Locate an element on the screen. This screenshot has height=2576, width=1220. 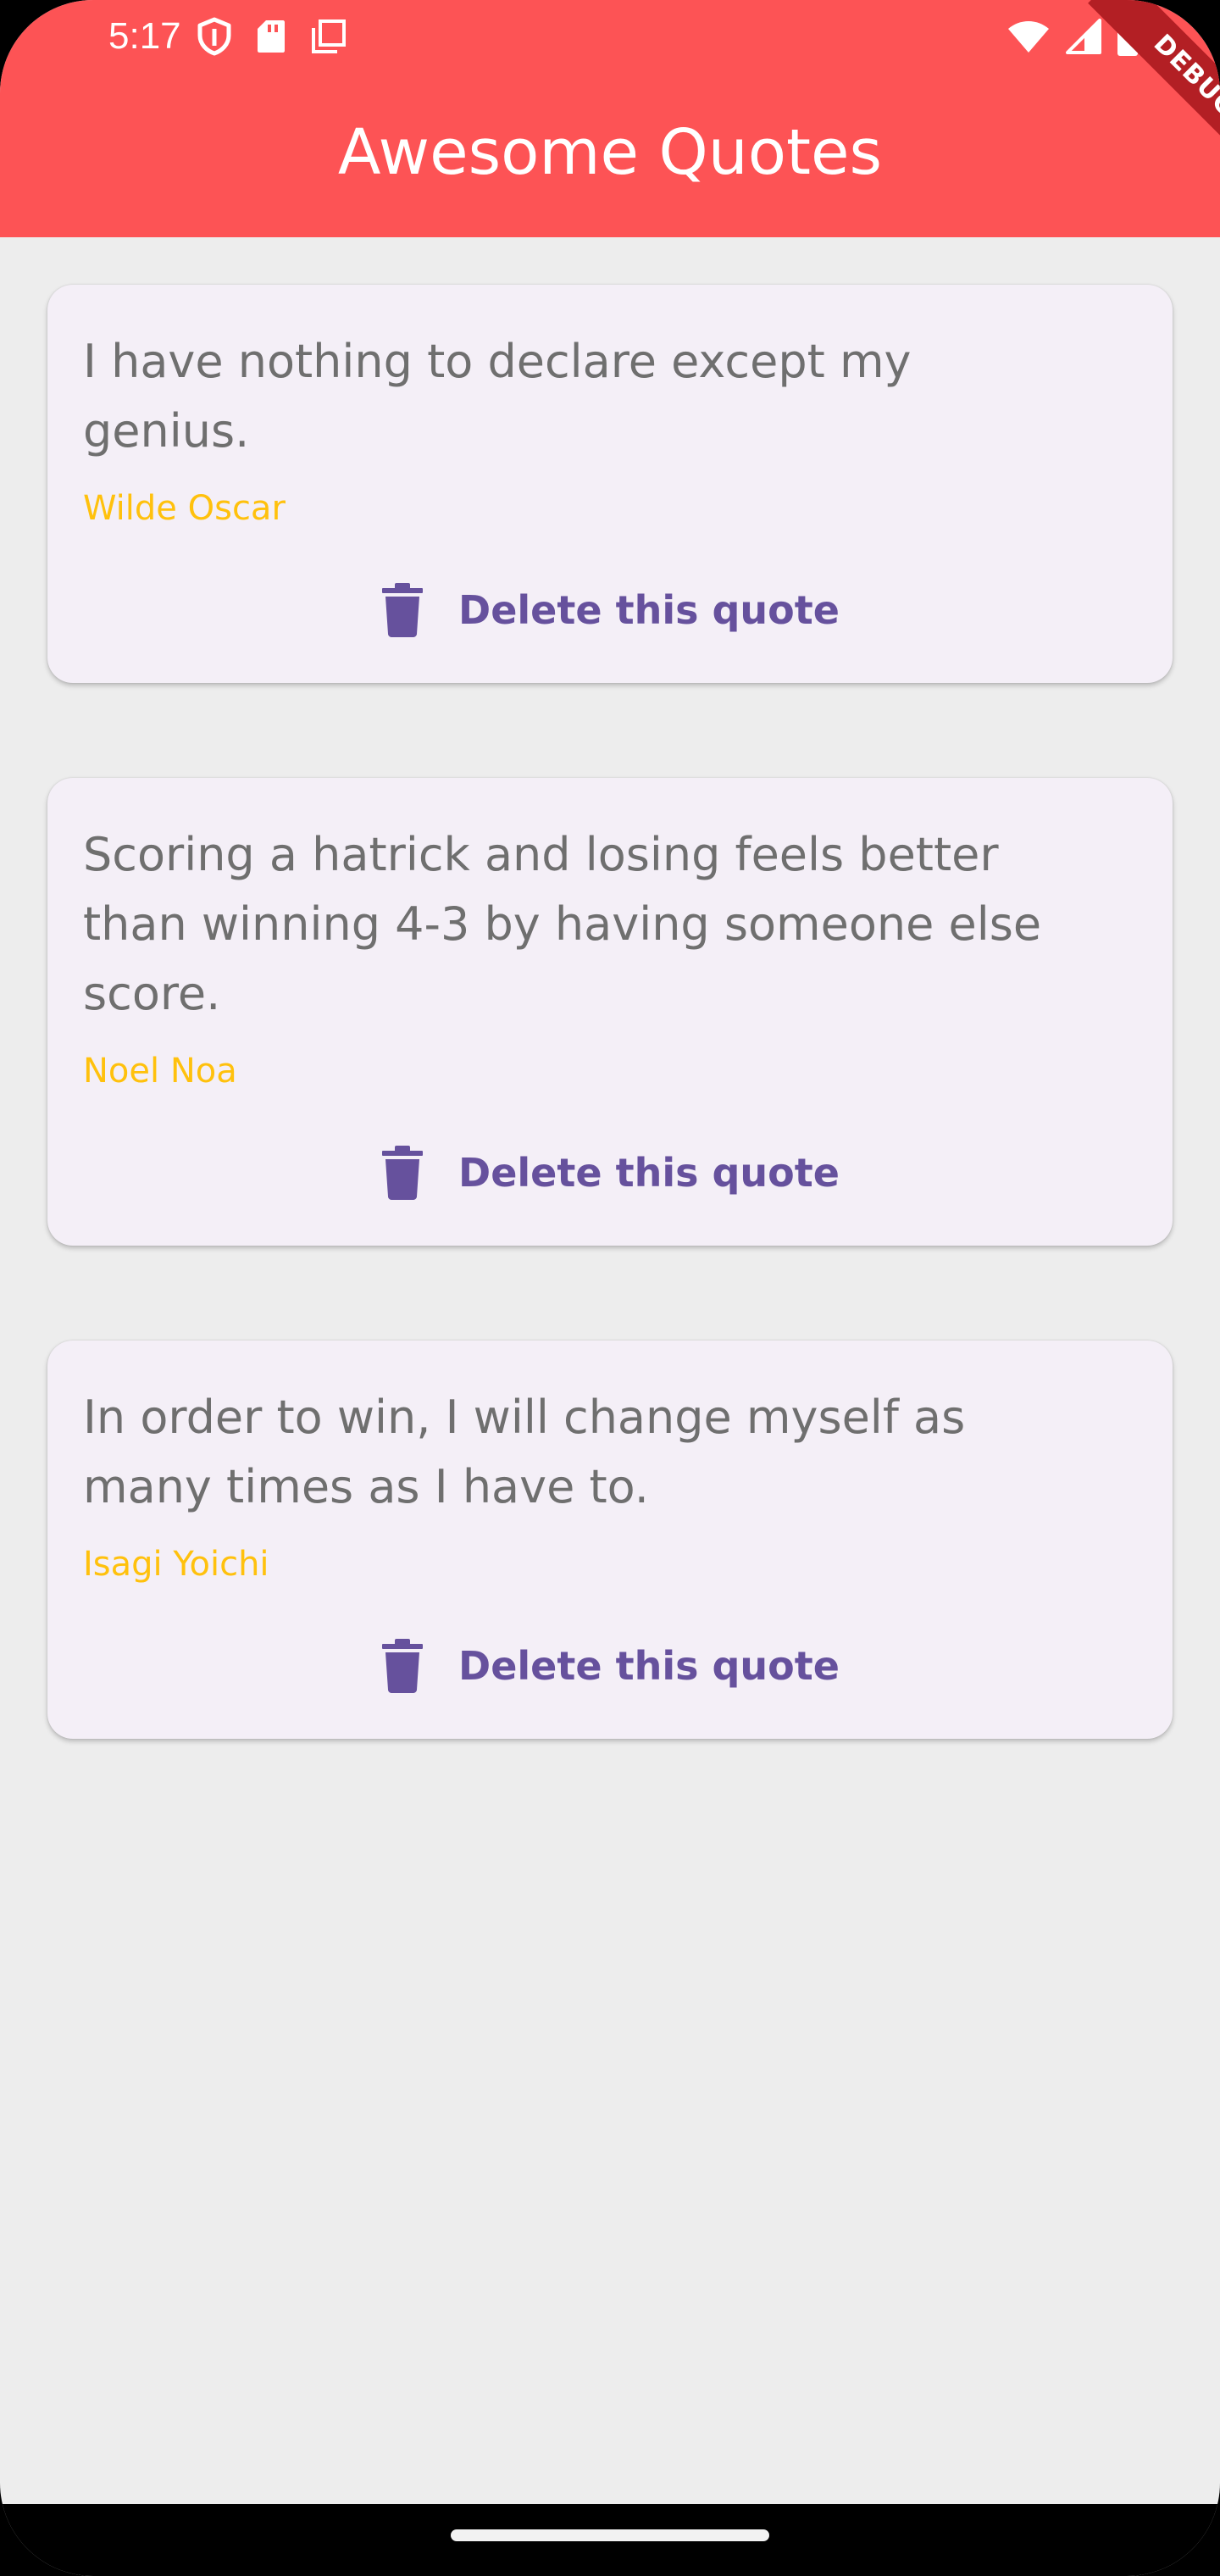
status-time: 5:17 is located at coordinates (144, 36).